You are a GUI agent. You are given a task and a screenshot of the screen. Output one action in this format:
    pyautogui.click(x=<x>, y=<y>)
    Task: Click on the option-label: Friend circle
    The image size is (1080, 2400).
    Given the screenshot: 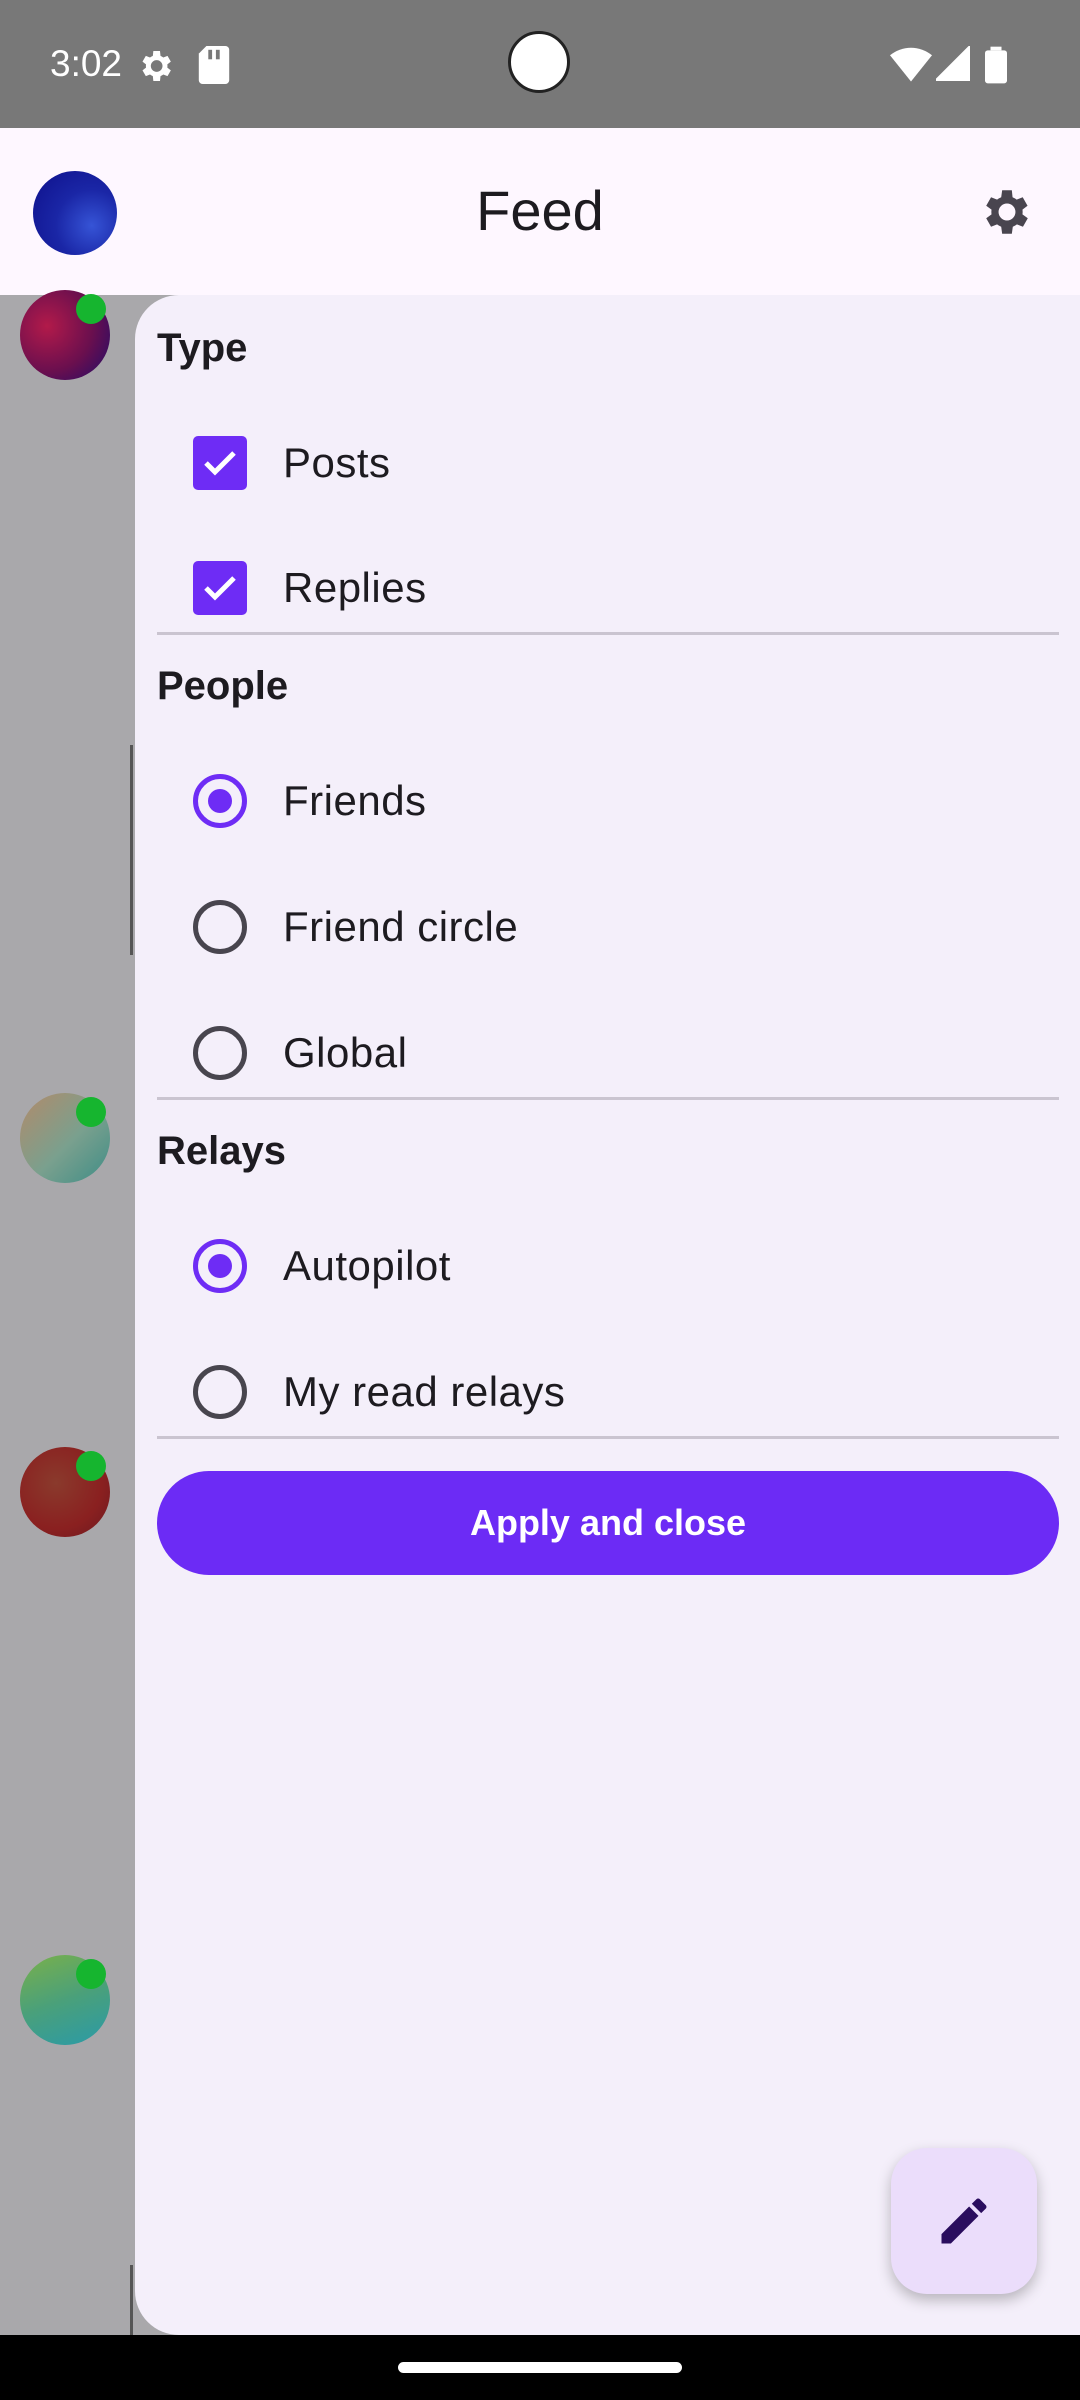 What is the action you would take?
    pyautogui.click(x=401, y=926)
    